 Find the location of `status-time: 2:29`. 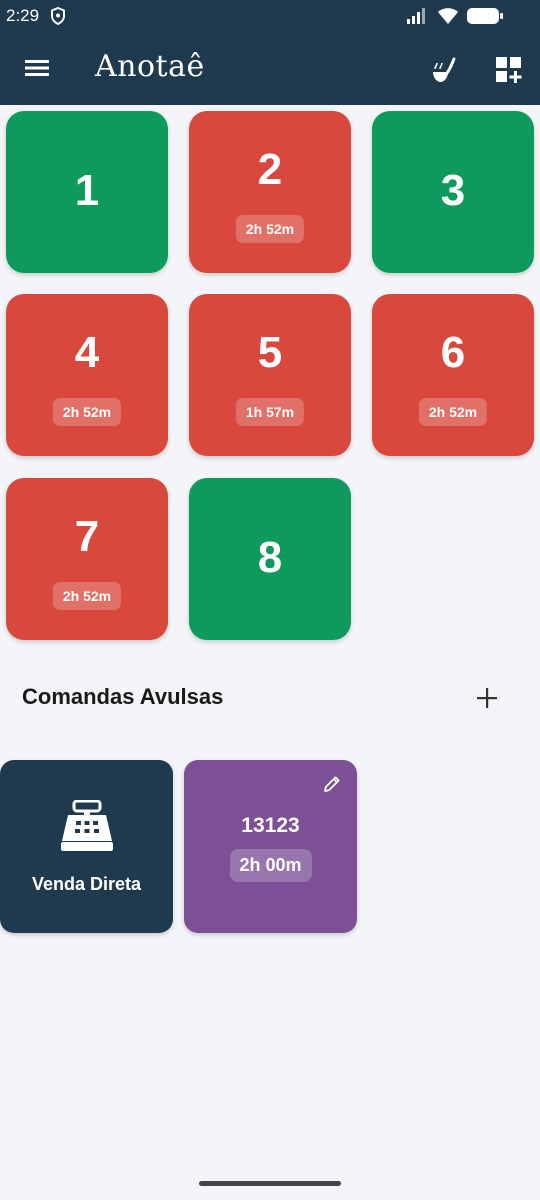

status-time: 2:29 is located at coordinates (23, 15).